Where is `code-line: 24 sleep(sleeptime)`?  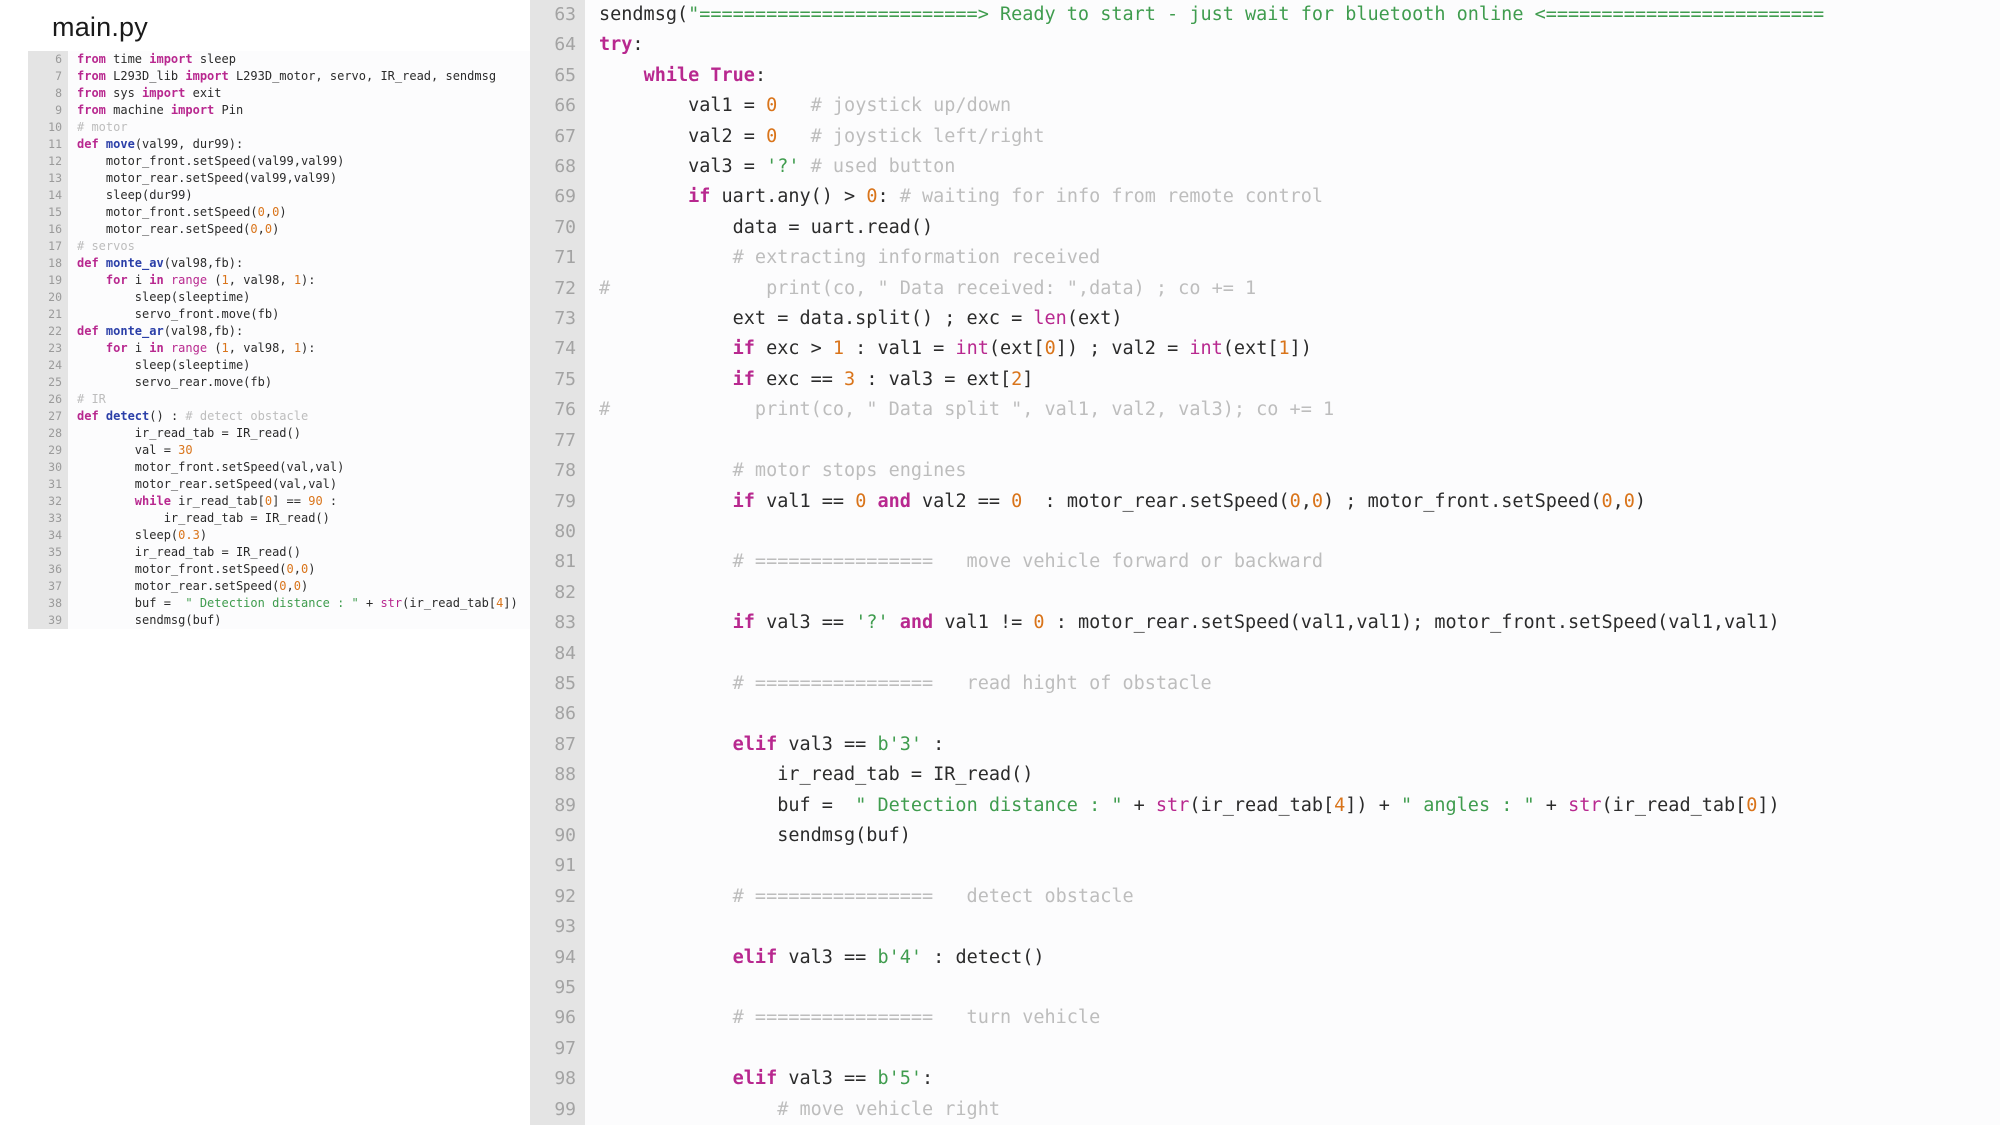 code-line: 24 sleep(sleeptime) is located at coordinates (298, 365).